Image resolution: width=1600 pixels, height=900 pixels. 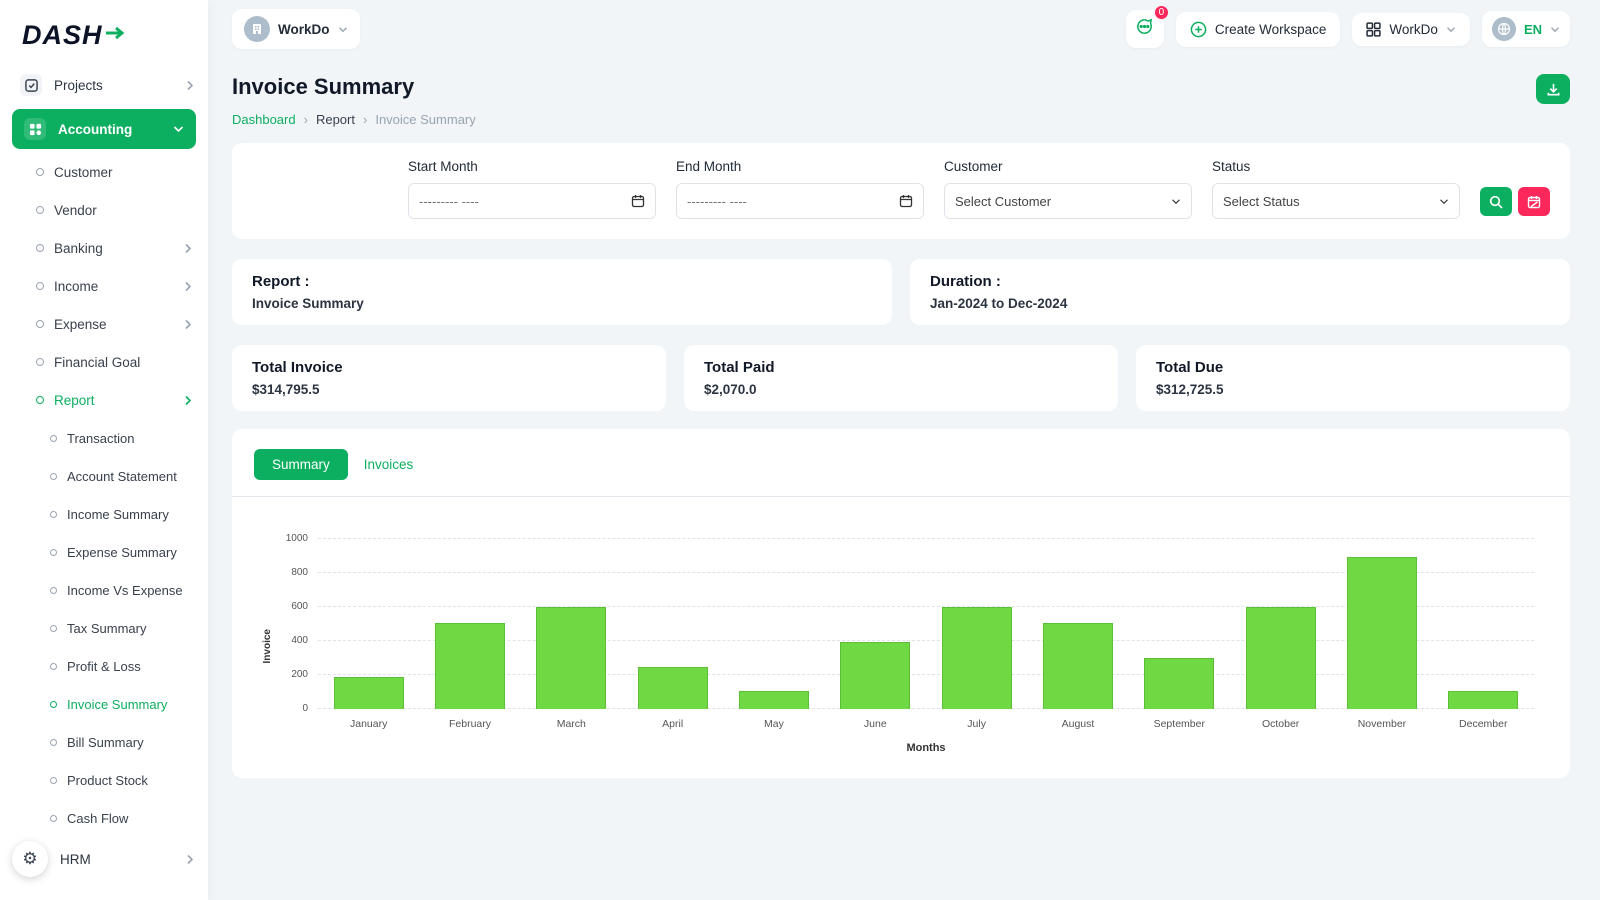 What do you see at coordinates (730, 389) in the screenshot?
I see `stat-value: $2,070.0` at bounding box center [730, 389].